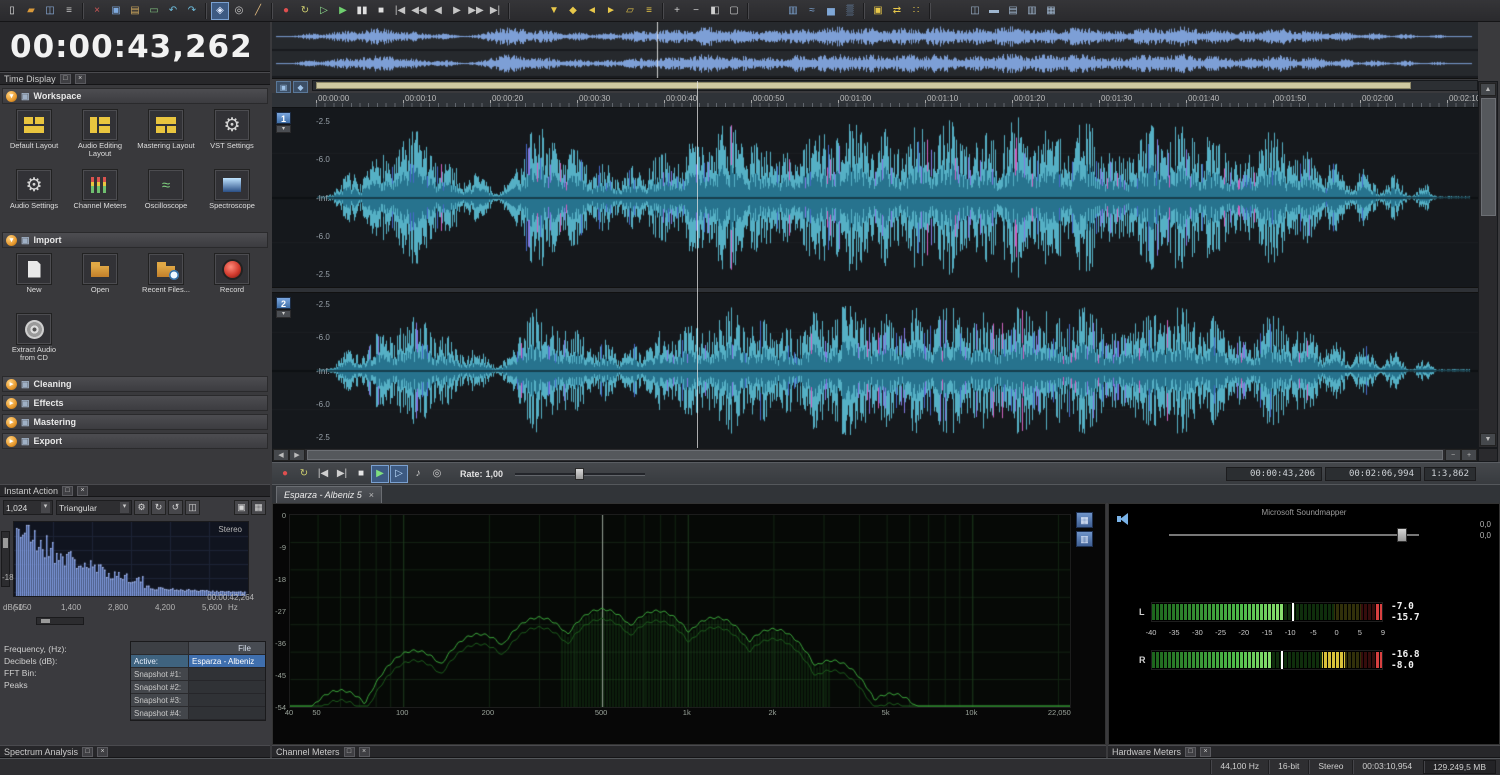 This screenshot has width=1500, height=775. I want to click on tile-horizontal-button: ◫, so click(975, 11).